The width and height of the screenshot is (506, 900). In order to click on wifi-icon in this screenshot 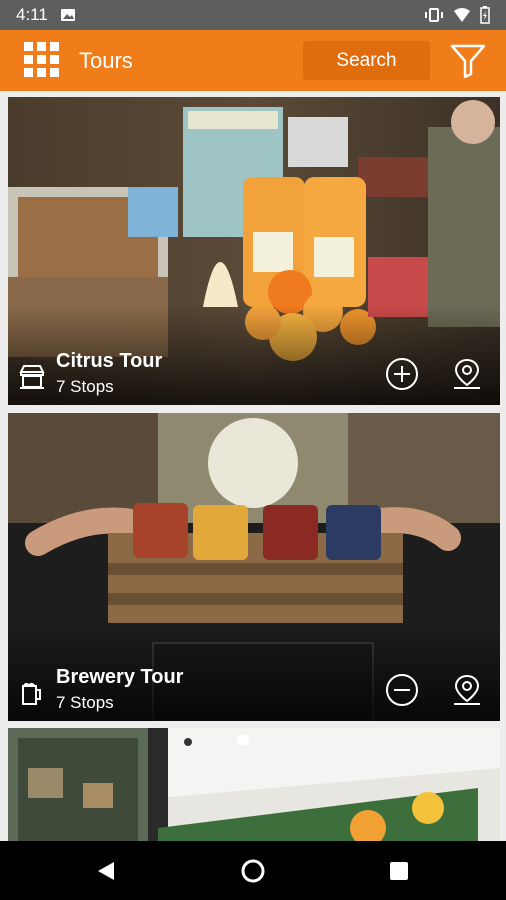, I will do `click(462, 15)`.